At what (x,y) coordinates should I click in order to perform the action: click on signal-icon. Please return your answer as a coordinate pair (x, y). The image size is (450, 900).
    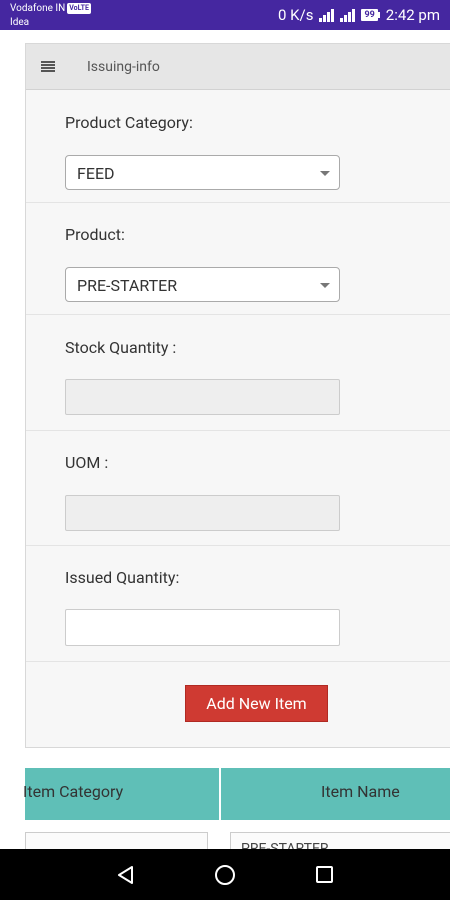
    Looking at the image, I should click on (327, 15).